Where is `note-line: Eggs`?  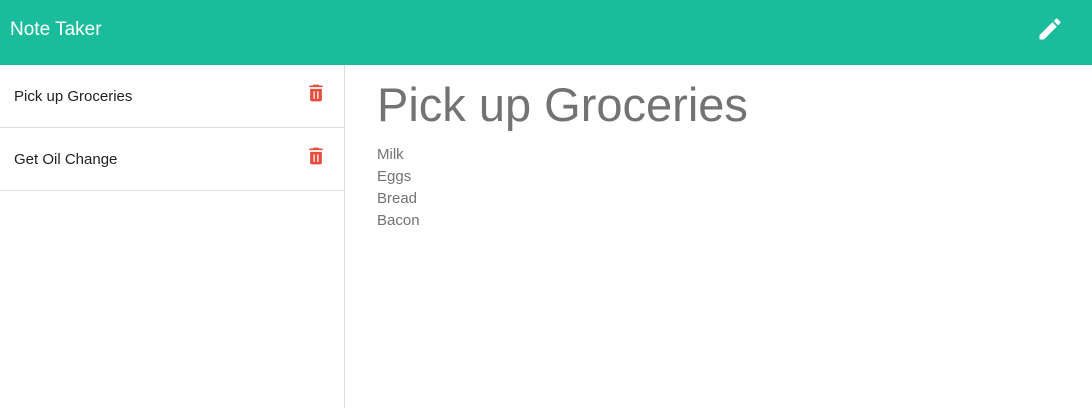
note-line: Eggs is located at coordinates (394, 176).